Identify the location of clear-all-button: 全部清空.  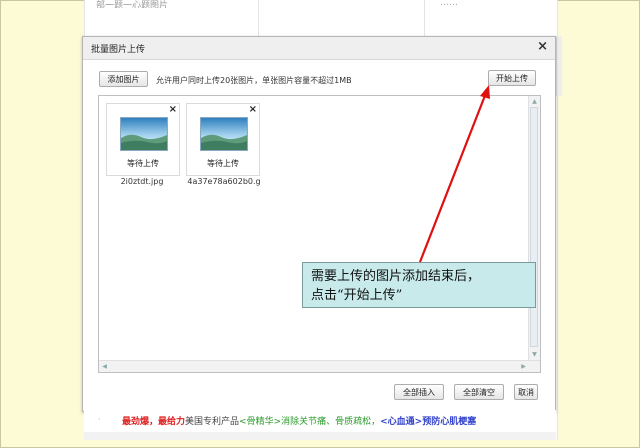
(479, 392).